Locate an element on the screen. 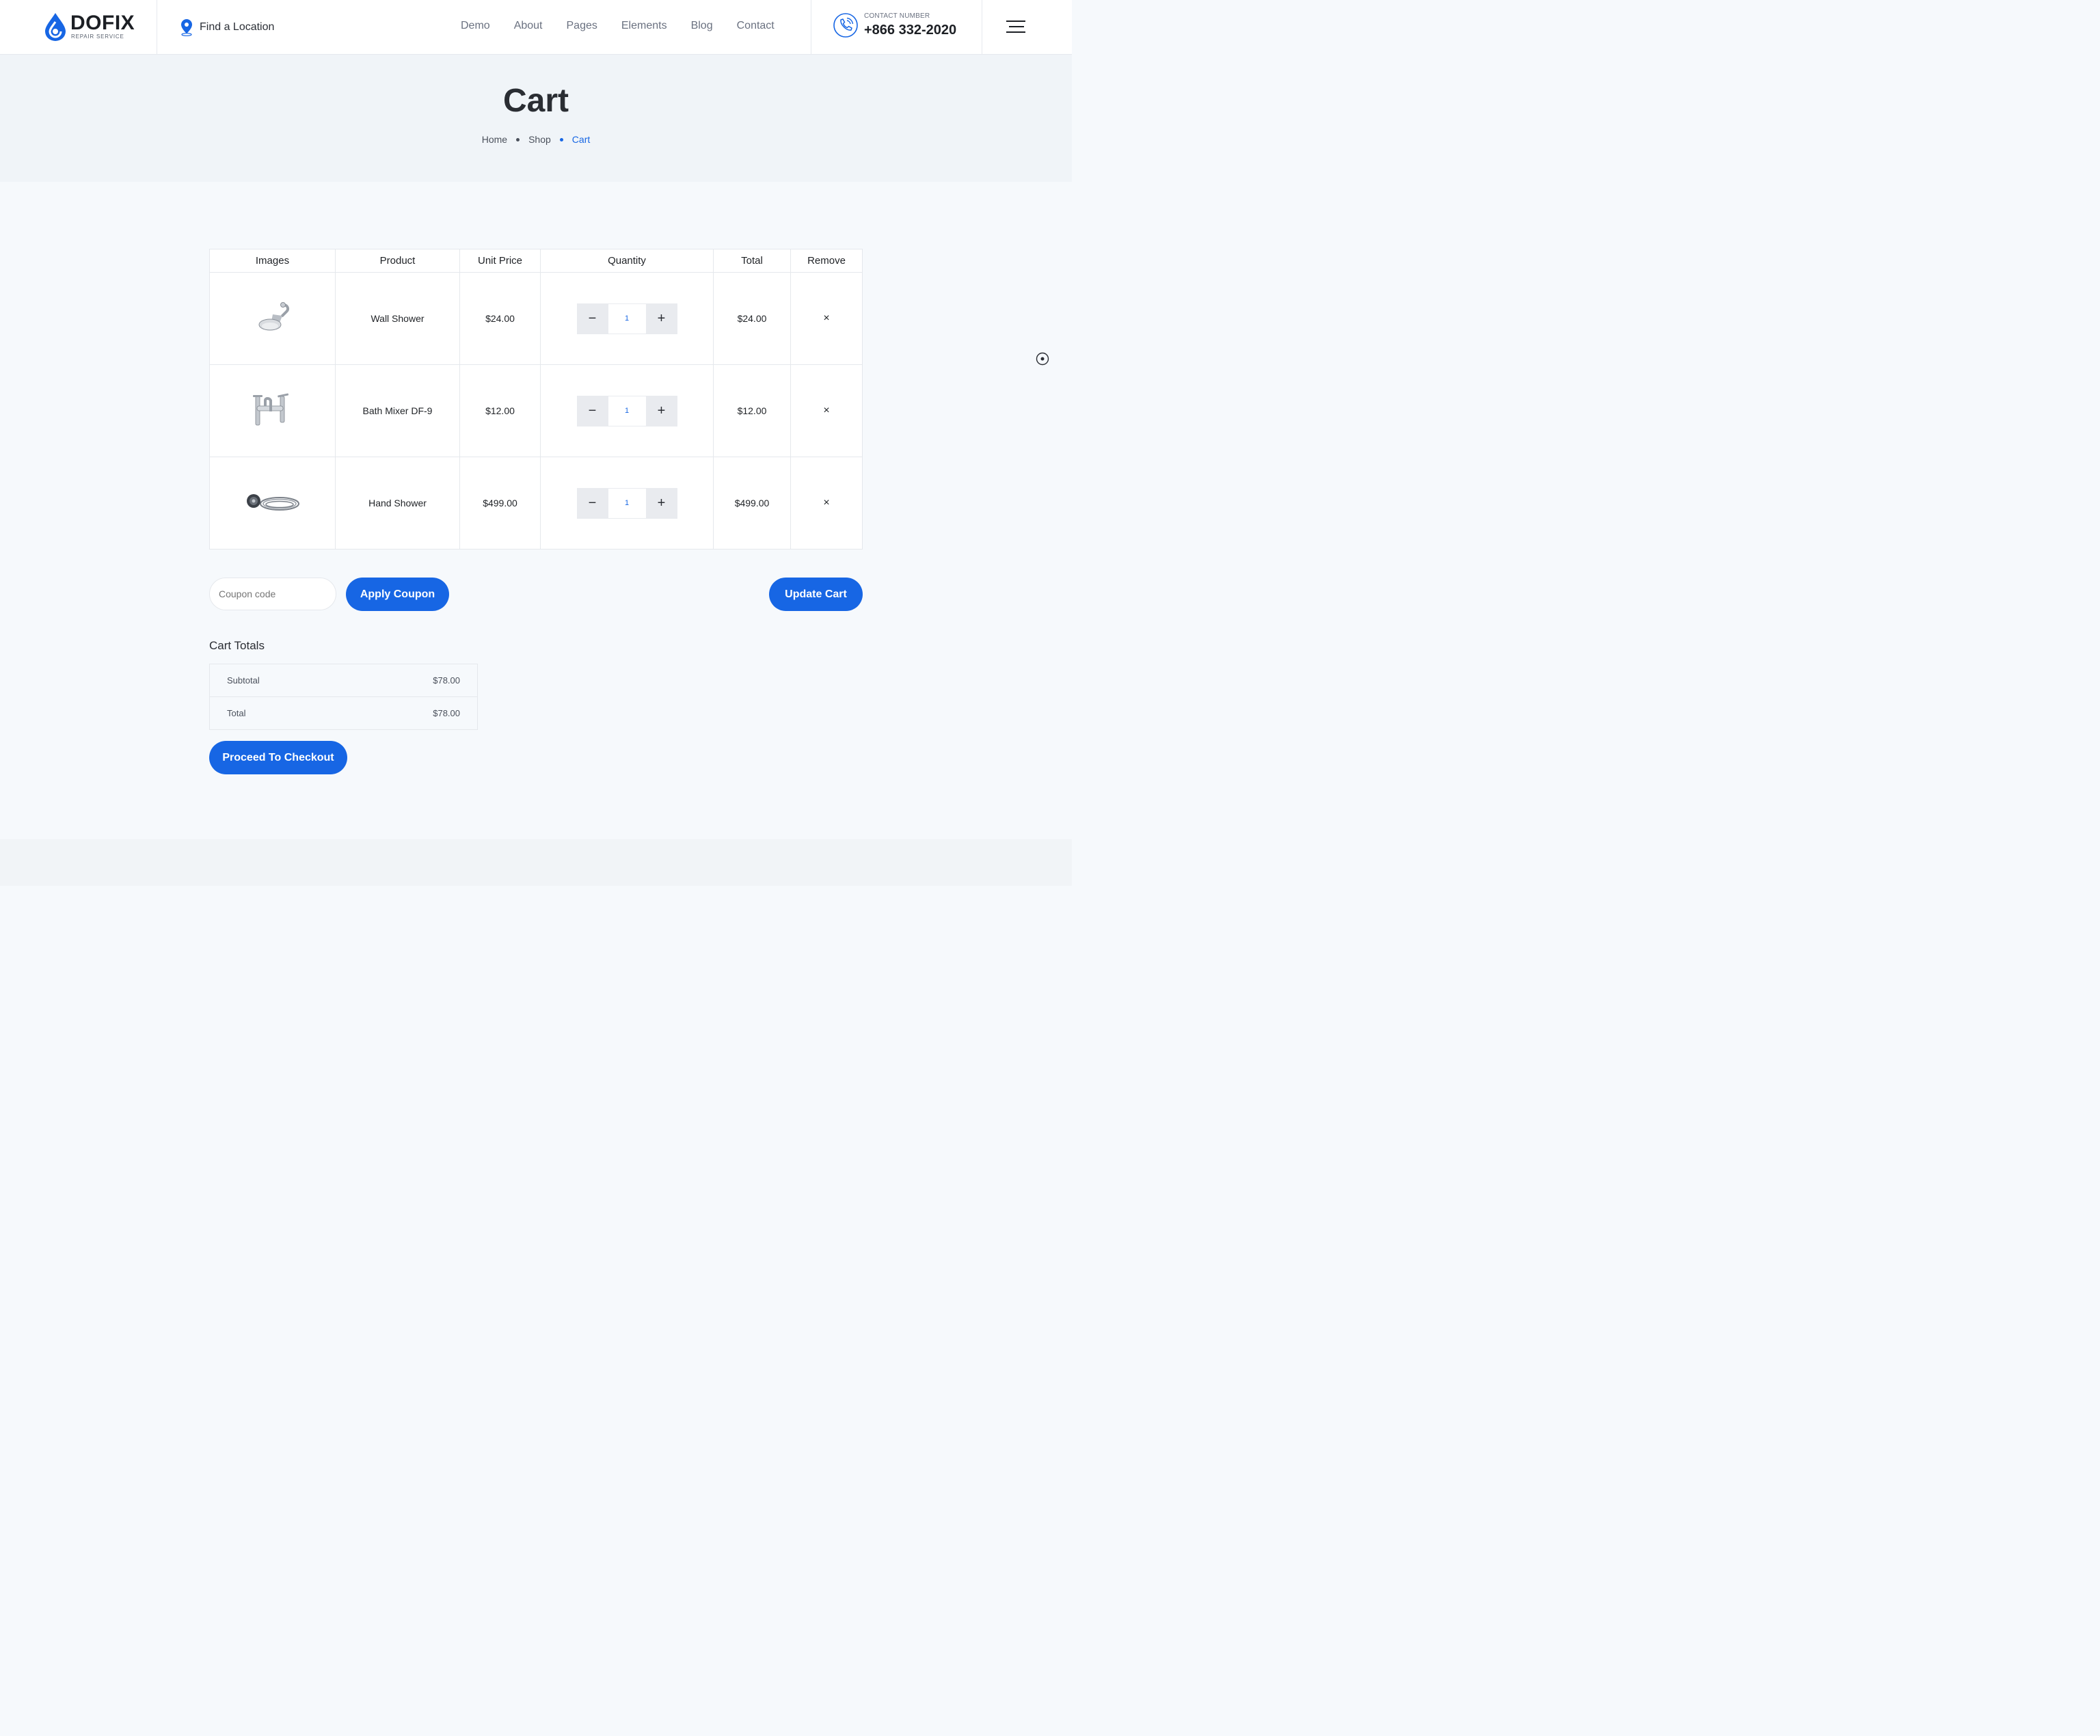 The image size is (2100, 1736). main-nav: Demo About Pages Elements Blog Contact is located at coordinates (629, 26).